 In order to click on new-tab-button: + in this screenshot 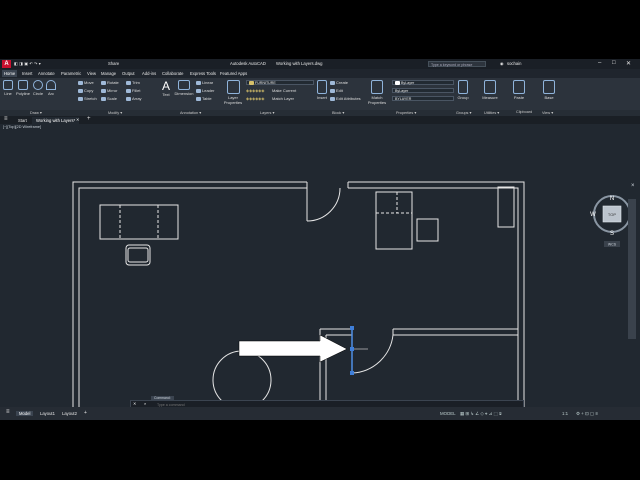, I will do `click(89, 119)`.